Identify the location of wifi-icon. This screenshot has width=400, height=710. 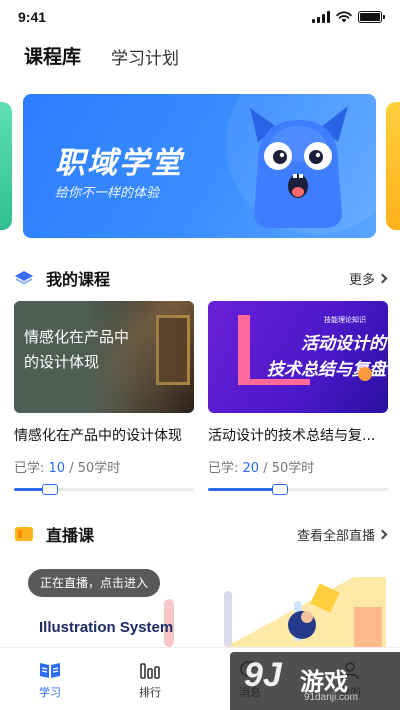
(344, 17).